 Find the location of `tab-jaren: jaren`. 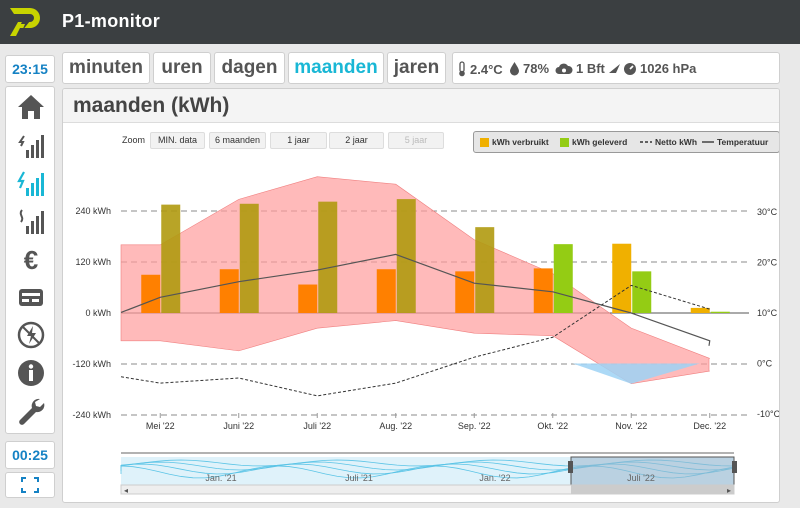

tab-jaren: jaren is located at coordinates (416, 68).